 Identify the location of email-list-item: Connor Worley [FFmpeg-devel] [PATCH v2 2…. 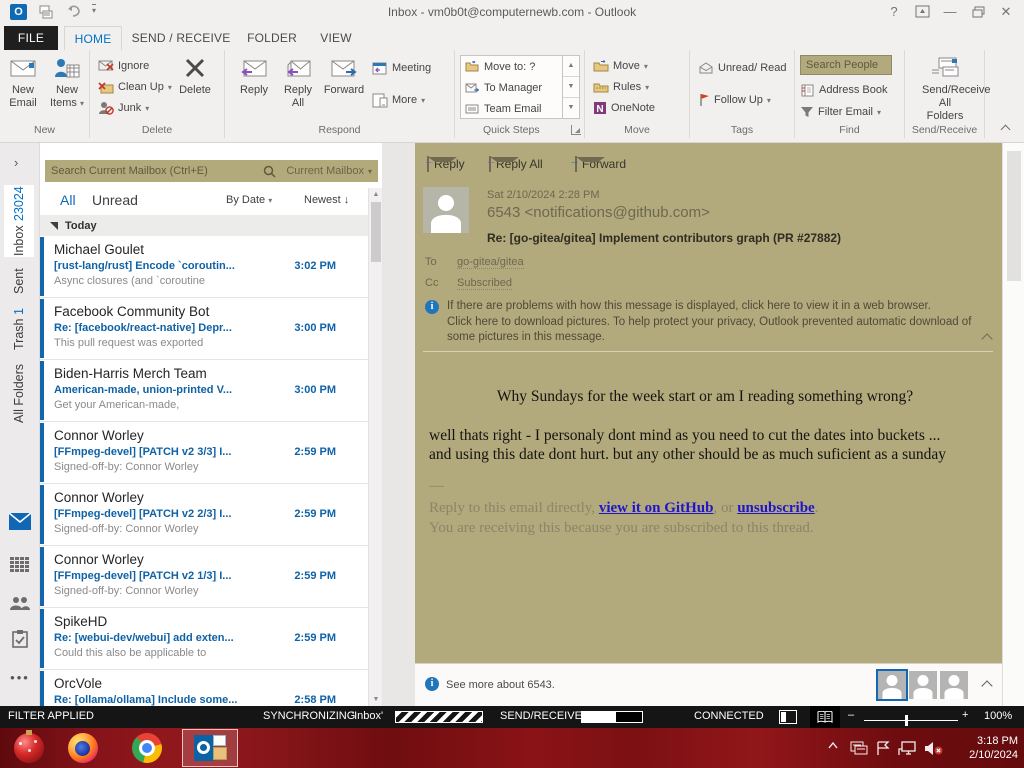
(204, 515).